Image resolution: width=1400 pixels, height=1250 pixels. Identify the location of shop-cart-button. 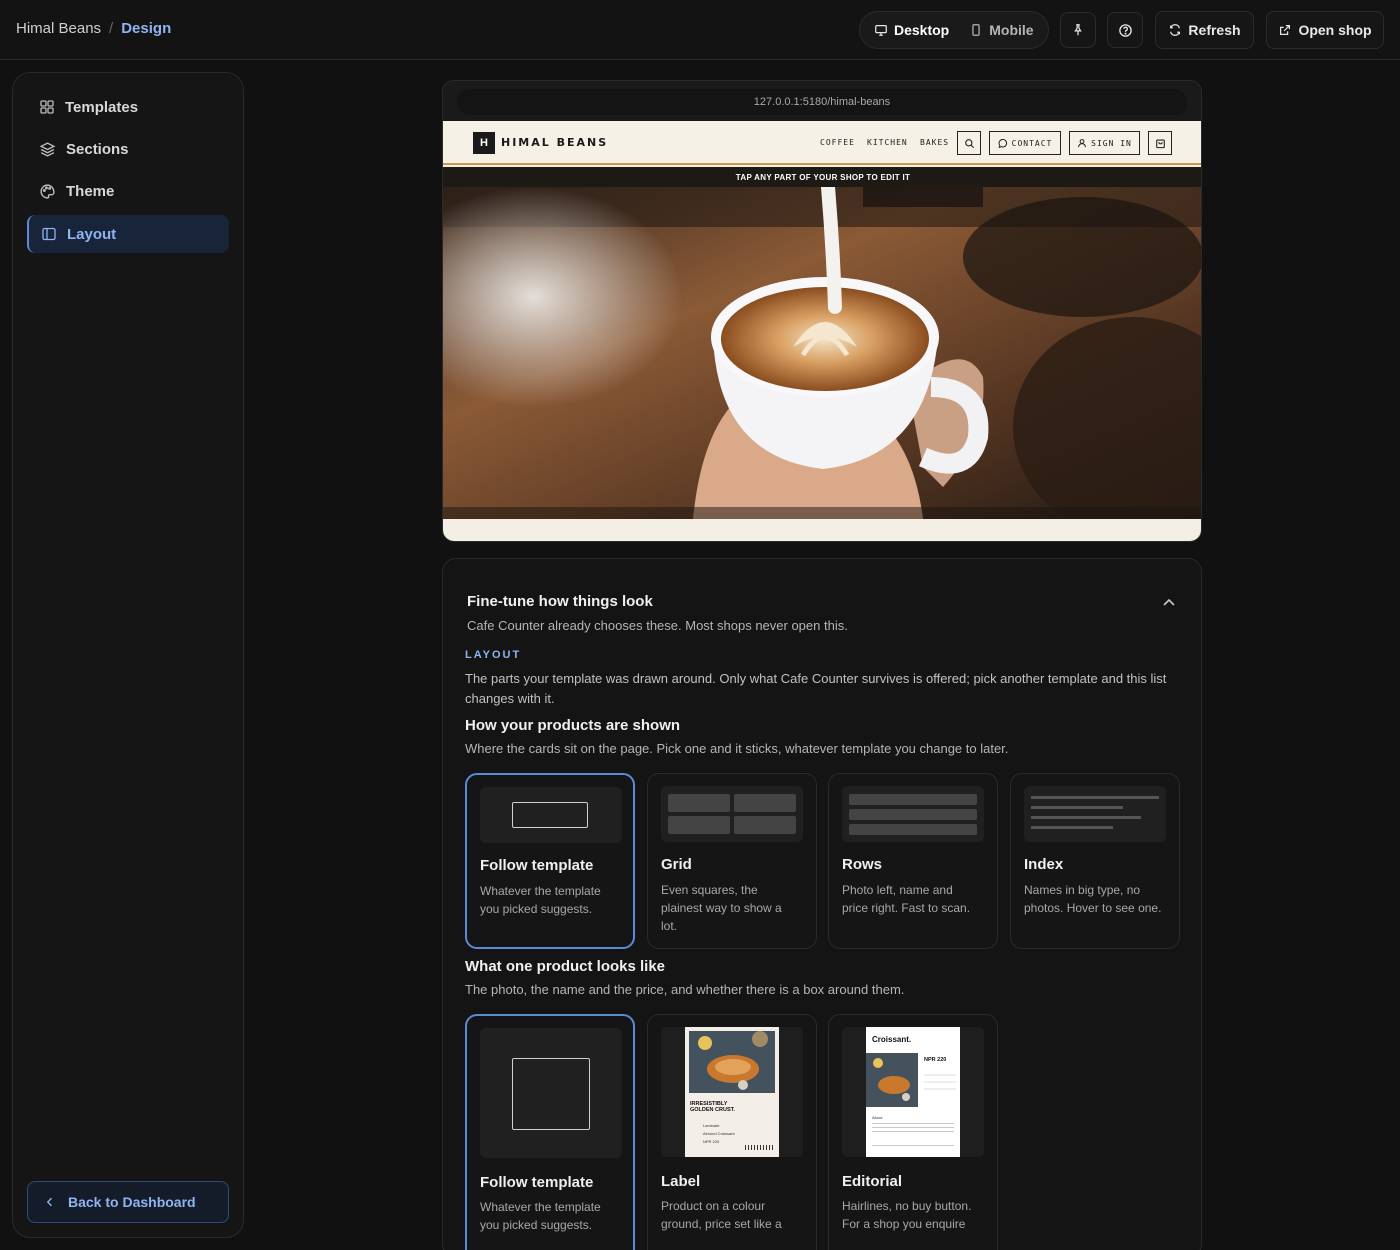
(1160, 143).